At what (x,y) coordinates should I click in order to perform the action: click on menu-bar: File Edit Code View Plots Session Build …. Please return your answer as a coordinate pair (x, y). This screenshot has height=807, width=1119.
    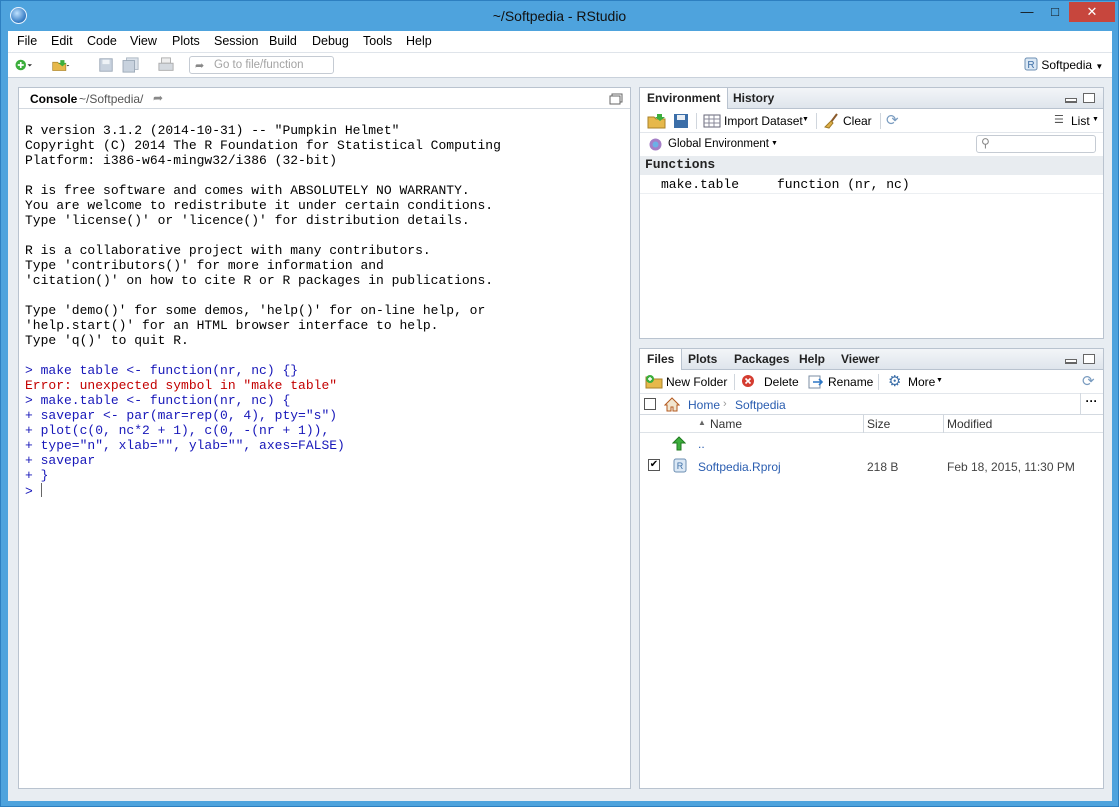
    Looking at the image, I should click on (560, 42).